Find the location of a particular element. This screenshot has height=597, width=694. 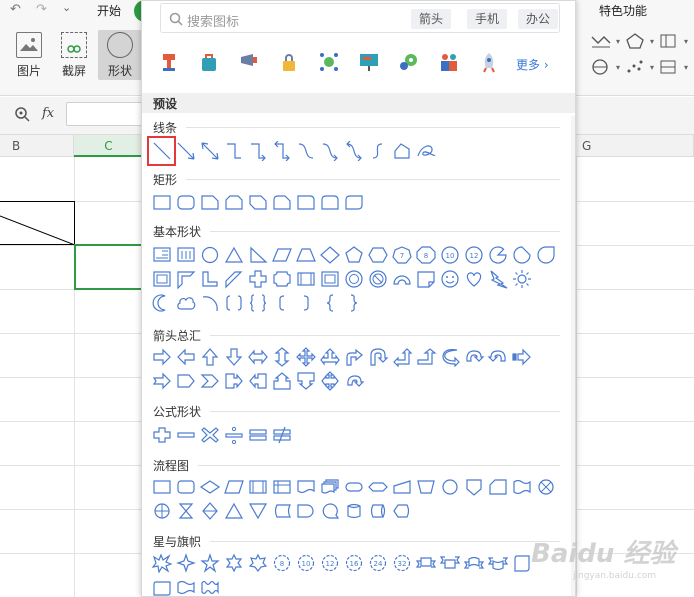

flowchart-or-shape is located at coordinates (162, 511).